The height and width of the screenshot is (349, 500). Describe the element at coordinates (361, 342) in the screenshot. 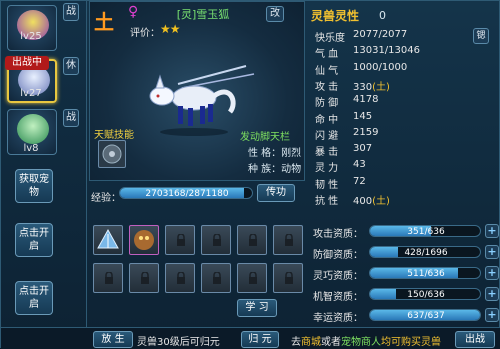

I see `merchant-link: 宠物商人` at that location.